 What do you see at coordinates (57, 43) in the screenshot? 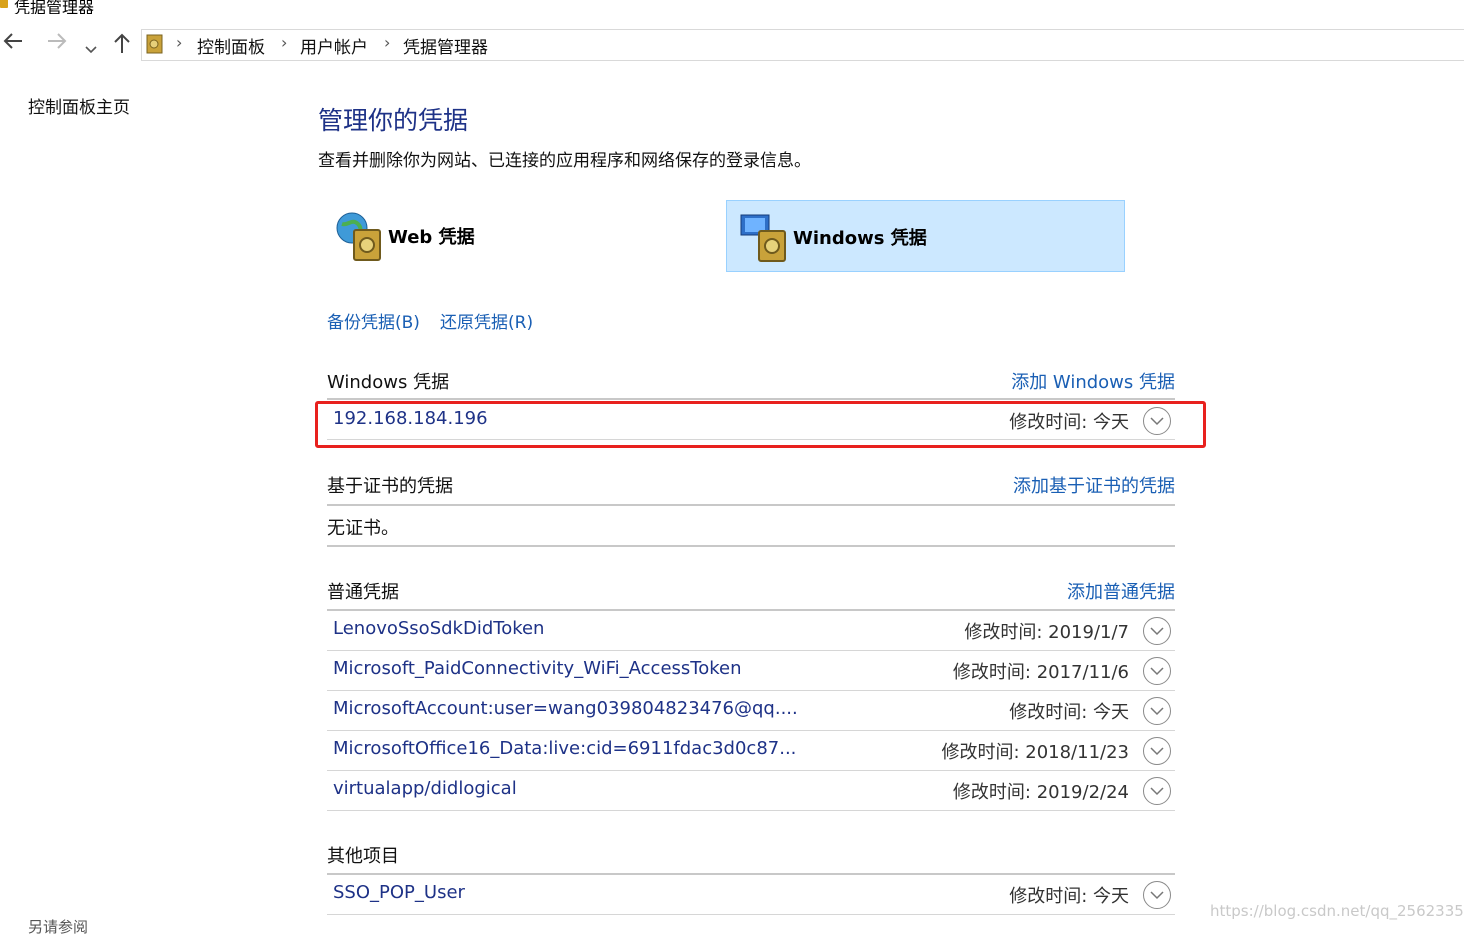
I see `forward-arrow-icon` at bounding box center [57, 43].